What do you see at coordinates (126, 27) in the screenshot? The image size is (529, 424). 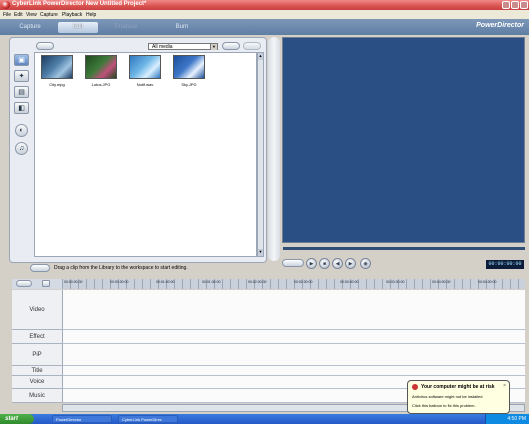 I see `tab-produce: Produce` at bounding box center [126, 27].